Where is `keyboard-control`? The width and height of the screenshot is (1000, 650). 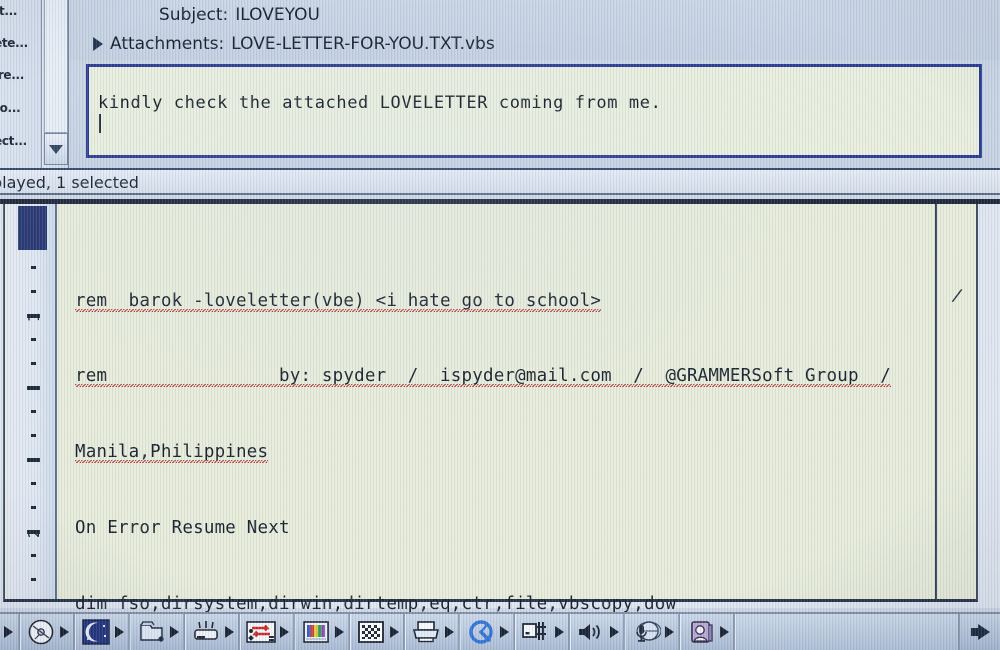
keyboard-control is located at coordinates (212, 632).